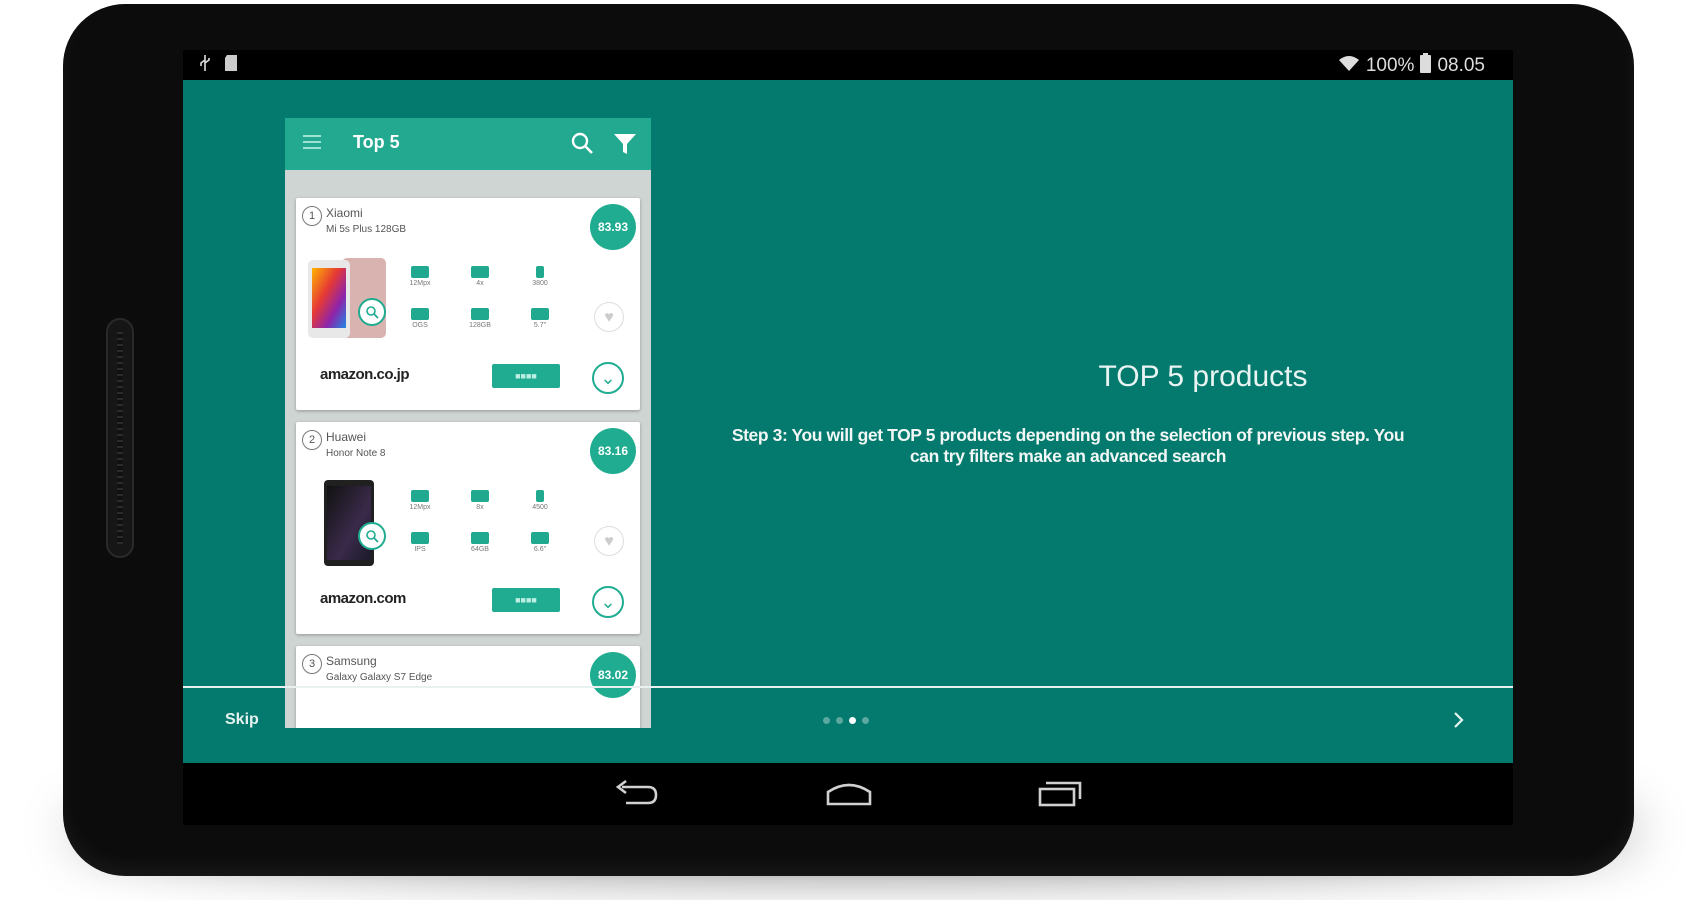  Describe the element at coordinates (312, 144) in the screenshot. I see `menu-icon` at that location.